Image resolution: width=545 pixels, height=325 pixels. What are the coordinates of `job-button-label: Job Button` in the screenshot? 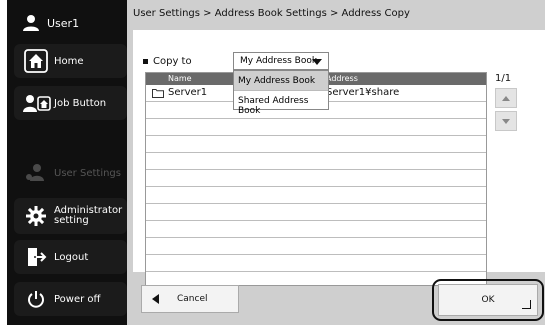 It's located at (80, 103).